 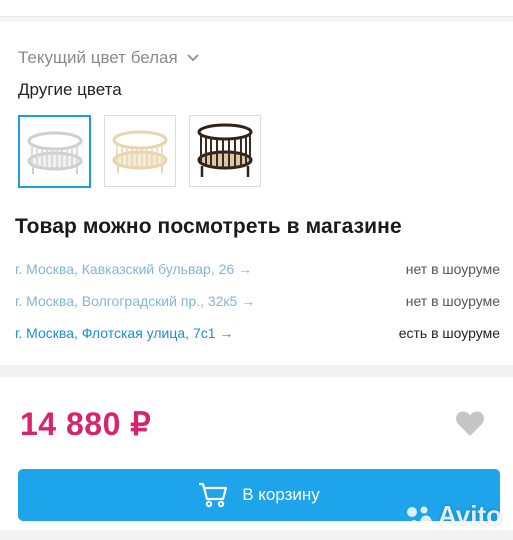 What do you see at coordinates (419, 516) in the screenshot?
I see `avito-logo-icon` at bounding box center [419, 516].